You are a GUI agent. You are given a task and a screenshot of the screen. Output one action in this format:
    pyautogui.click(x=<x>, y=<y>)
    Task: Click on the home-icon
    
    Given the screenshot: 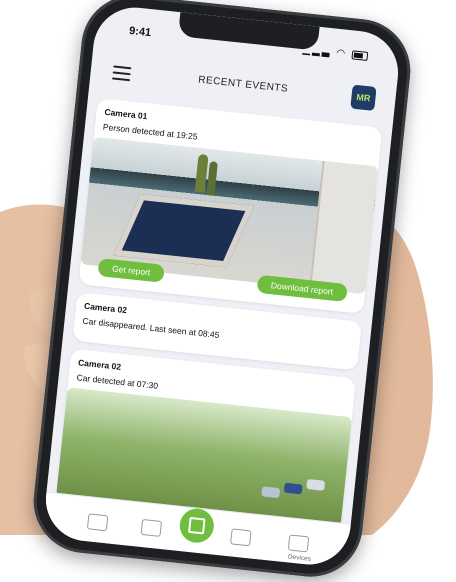 What is the action you would take?
    pyautogui.click(x=97, y=522)
    